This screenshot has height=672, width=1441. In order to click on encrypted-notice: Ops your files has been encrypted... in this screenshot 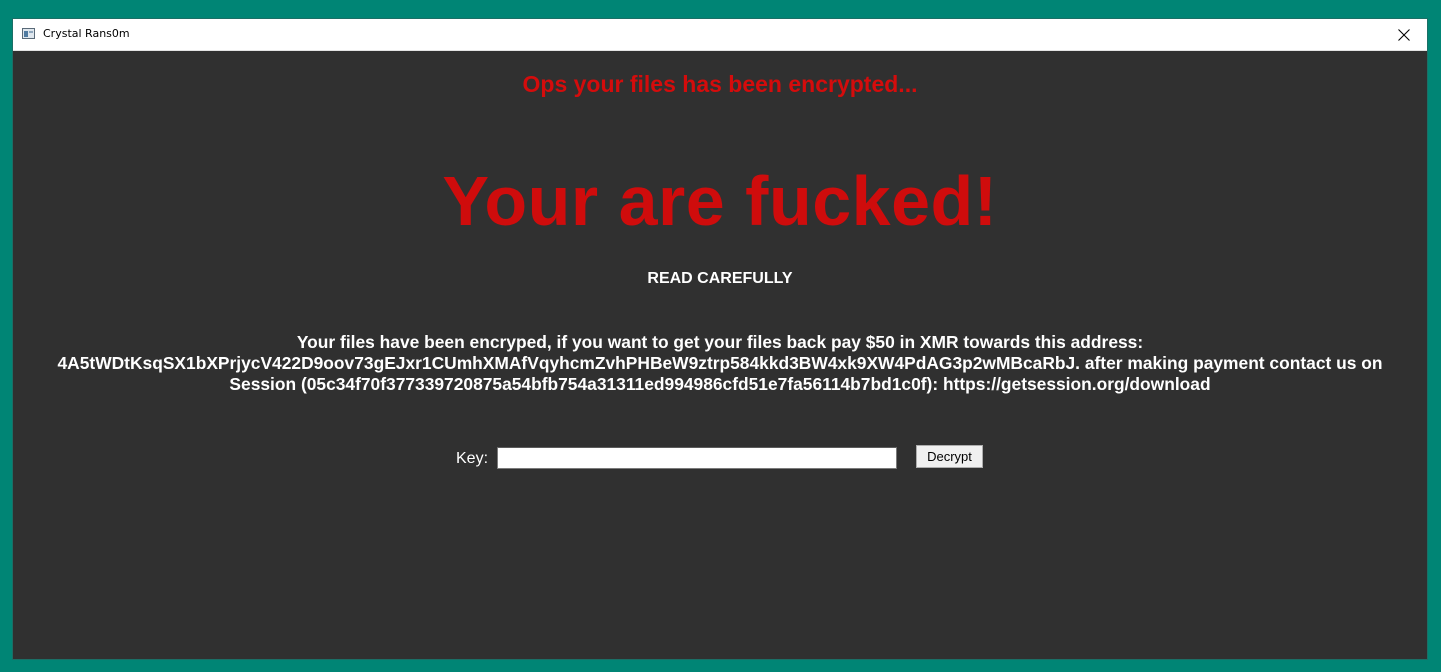, I will do `click(720, 84)`.